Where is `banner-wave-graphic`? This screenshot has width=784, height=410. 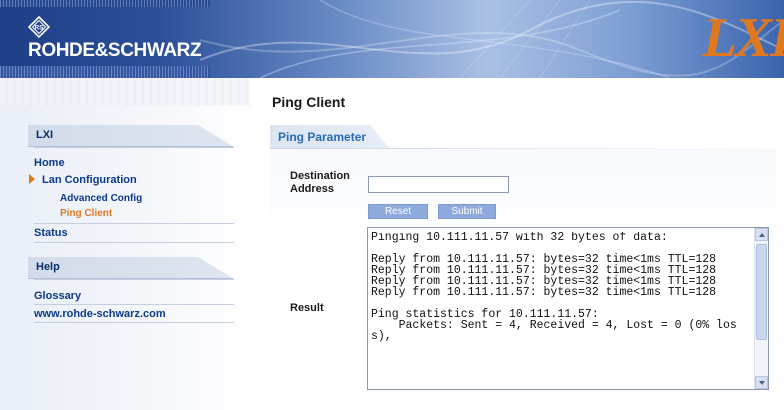 banner-wave-graphic is located at coordinates (492, 39).